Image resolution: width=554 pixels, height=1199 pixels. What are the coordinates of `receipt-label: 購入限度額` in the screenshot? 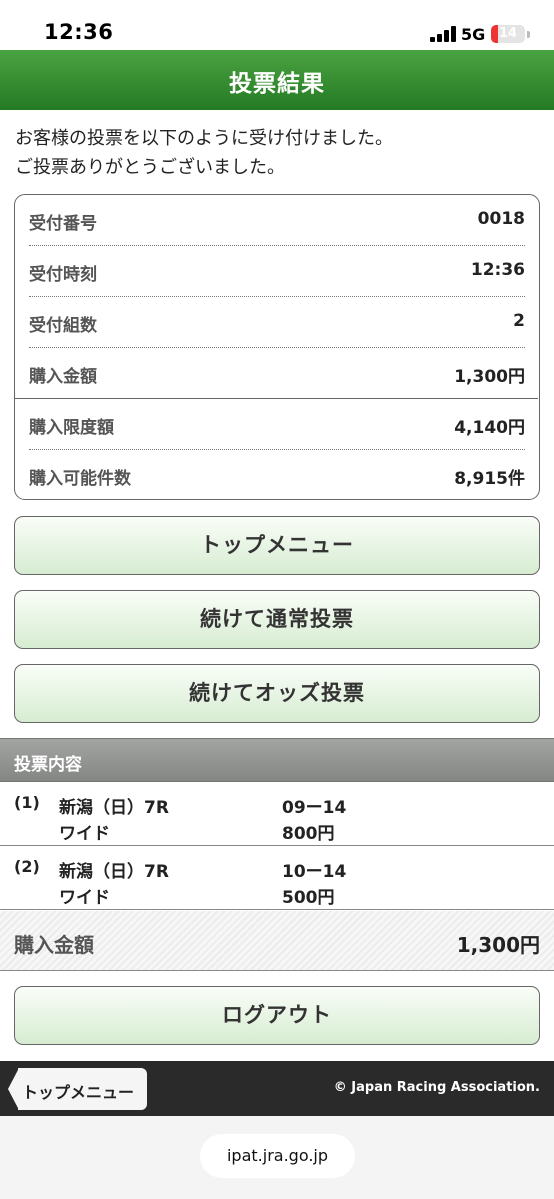 It's located at (71, 428).